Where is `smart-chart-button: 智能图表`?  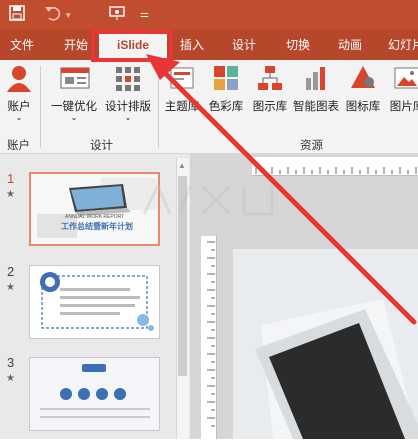
smart-chart-button: 智能图表 is located at coordinates (316, 89).